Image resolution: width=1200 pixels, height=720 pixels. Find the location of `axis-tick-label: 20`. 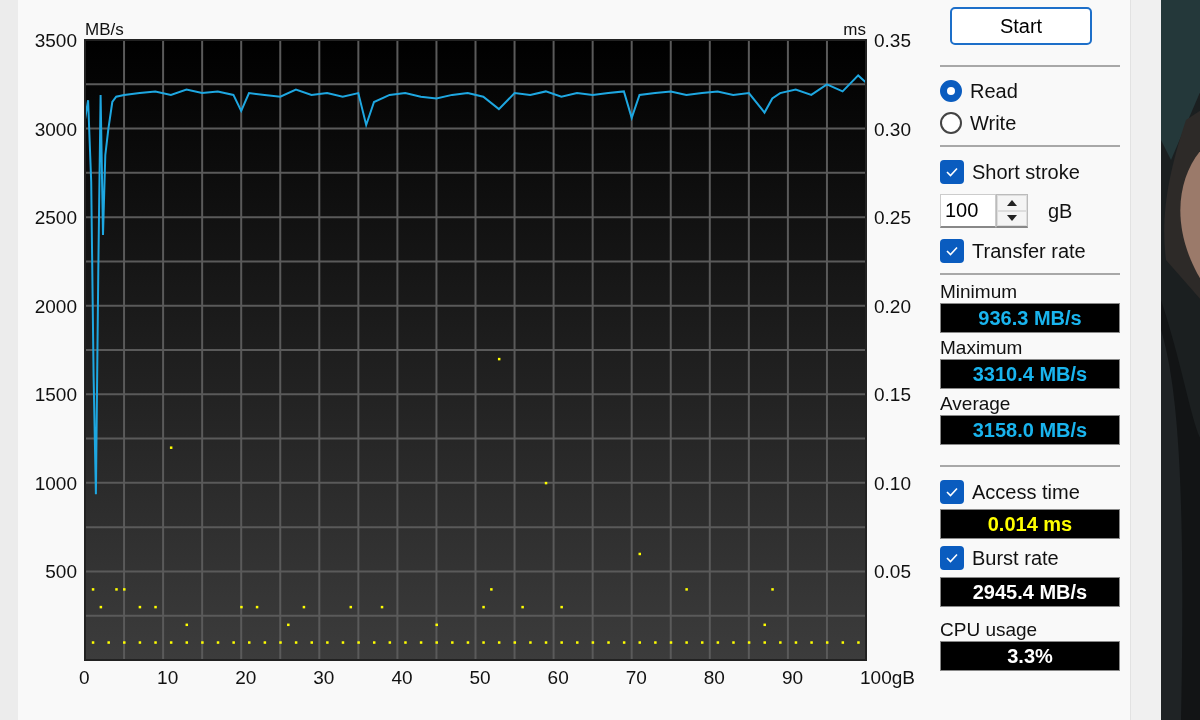

axis-tick-label: 20 is located at coordinates (246, 677).